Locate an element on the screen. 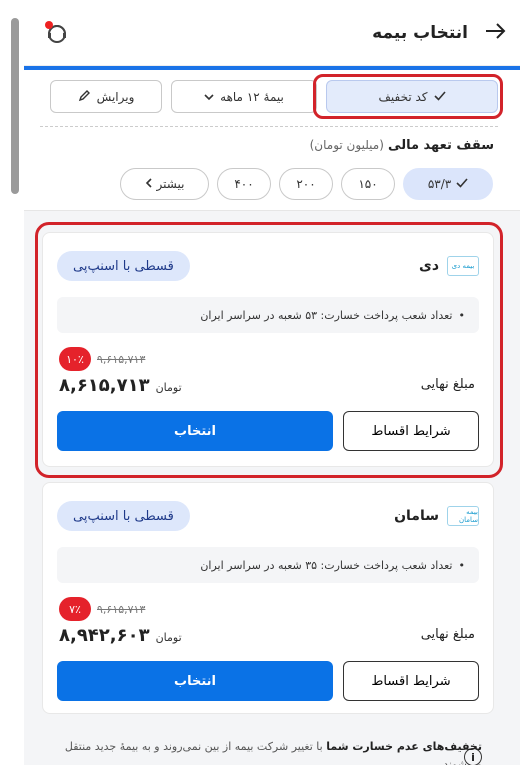 Image resolution: width=520 pixels, height=765 pixels. chevron-down-icon is located at coordinates (209, 97).